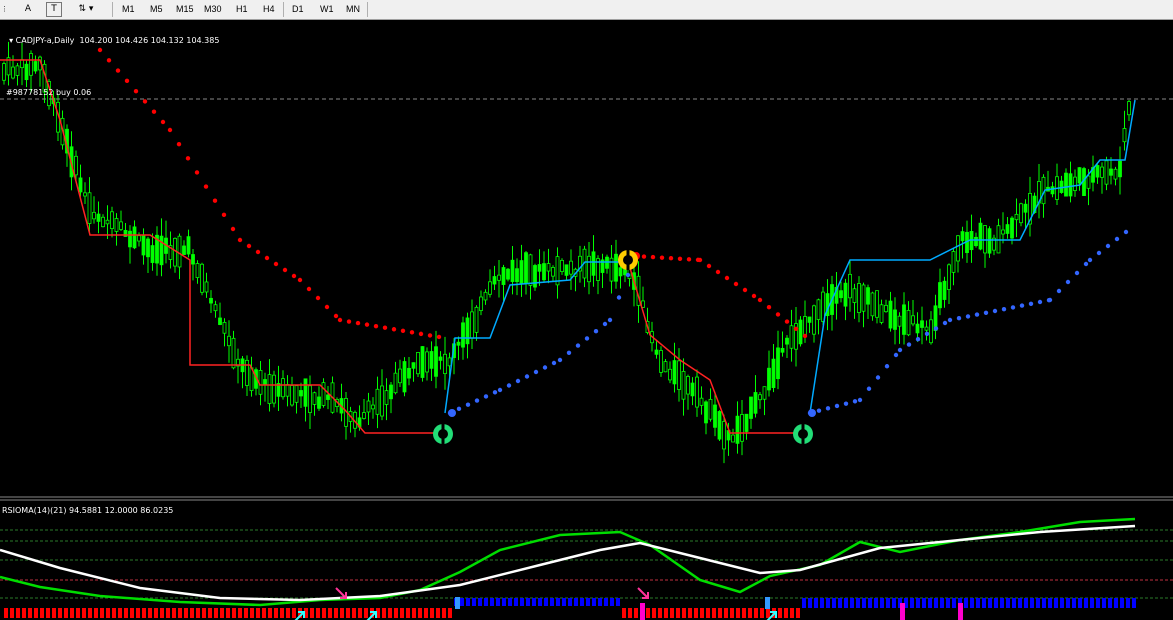 The height and width of the screenshot is (620, 1173). Describe the element at coordinates (54, 9) in the screenshot. I see `text-label-tool-button: T` at that location.